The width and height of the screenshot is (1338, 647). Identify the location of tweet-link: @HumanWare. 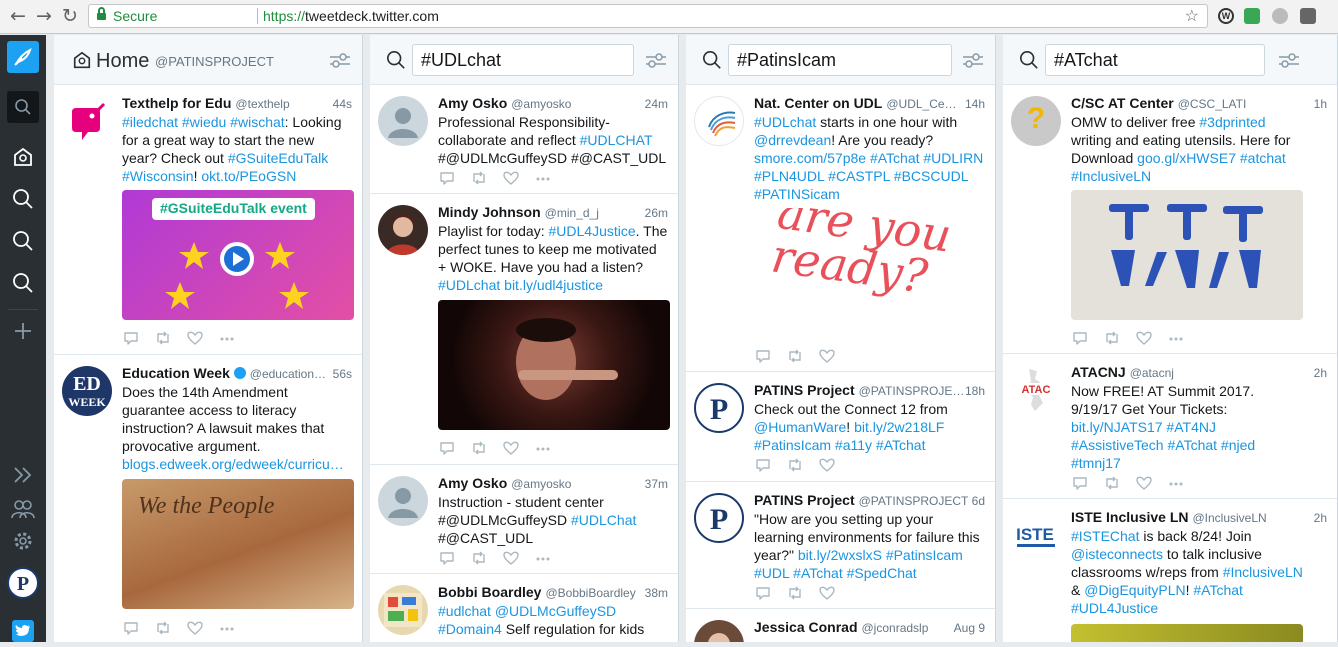
(800, 427).